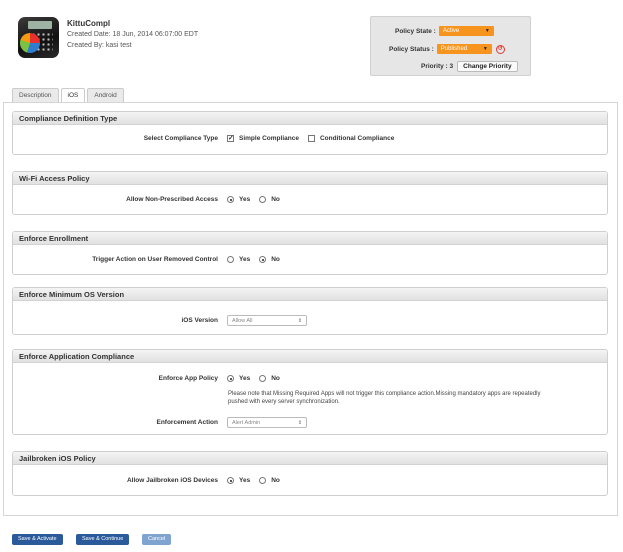 The height and width of the screenshot is (552, 623). What do you see at coordinates (487, 66) in the screenshot?
I see `change-priority-button: Change Priority` at bounding box center [487, 66].